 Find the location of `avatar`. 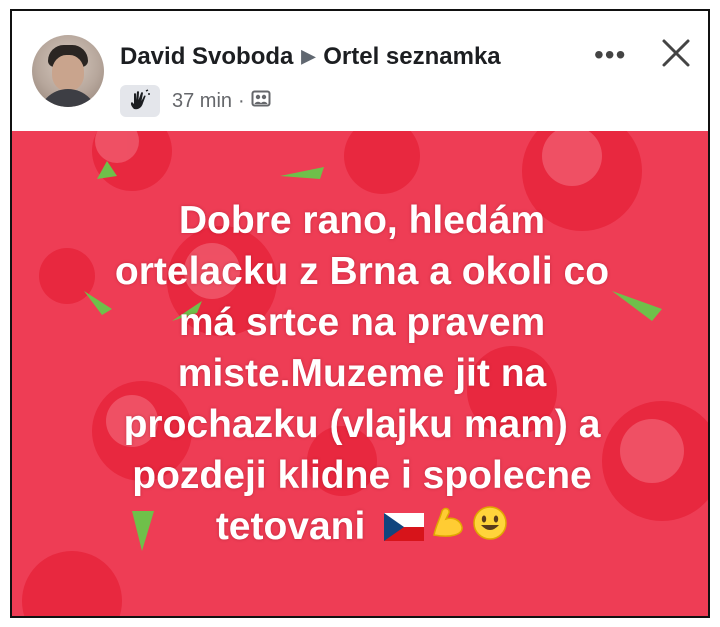

avatar is located at coordinates (68, 71).